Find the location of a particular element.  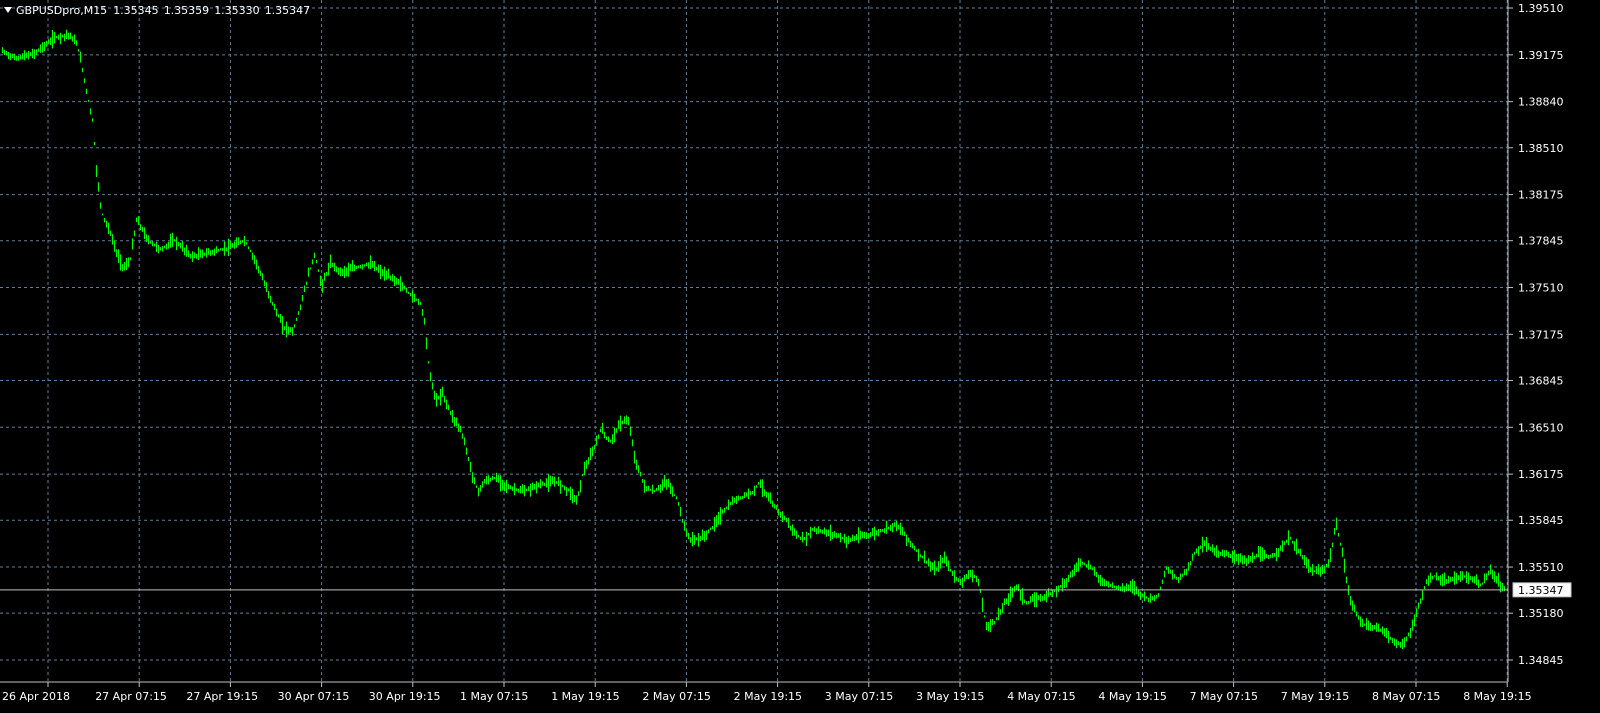

y-tick-label: 1.34845 is located at coordinates (1541, 660).